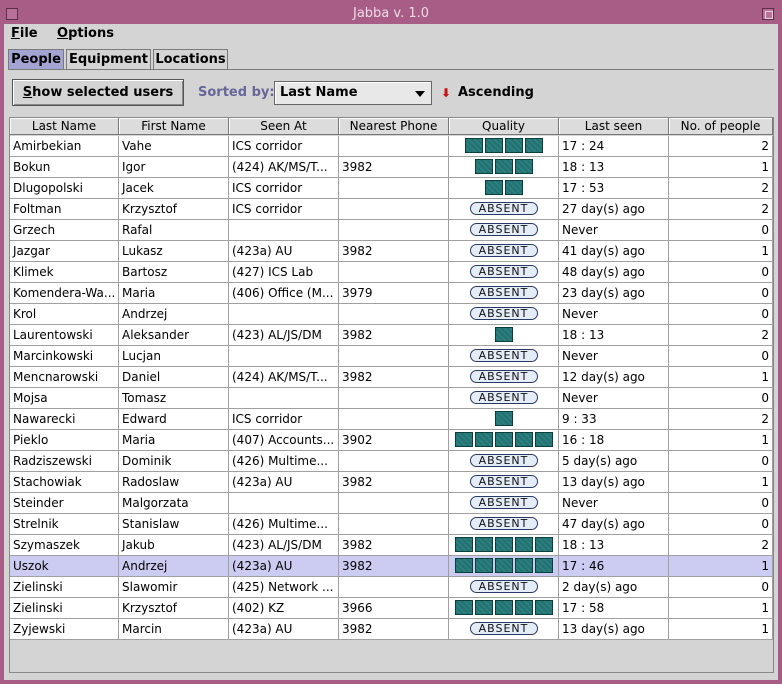 The image size is (782, 684). Describe the element at coordinates (391, 230) in the screenshot. I see `table-row: Grzech Rafal ABSENT Never 0` at that location.